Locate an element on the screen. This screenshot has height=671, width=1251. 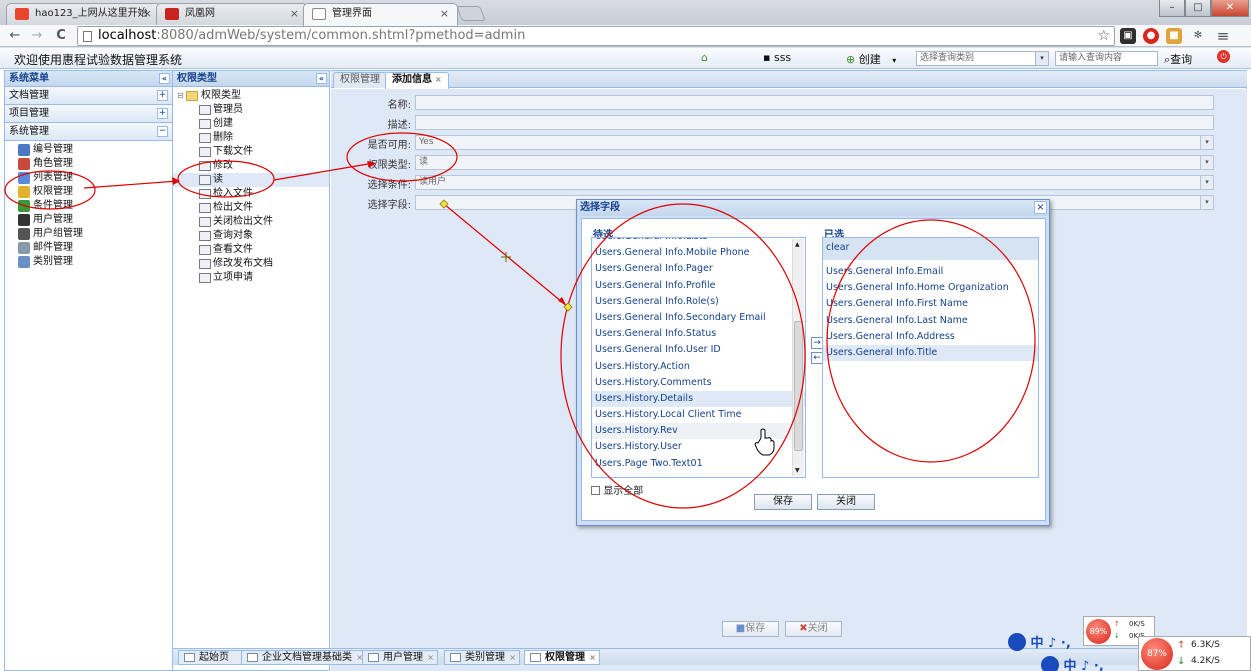
list-item: Users.General Info.Profile is located at coordinates (698, 286).